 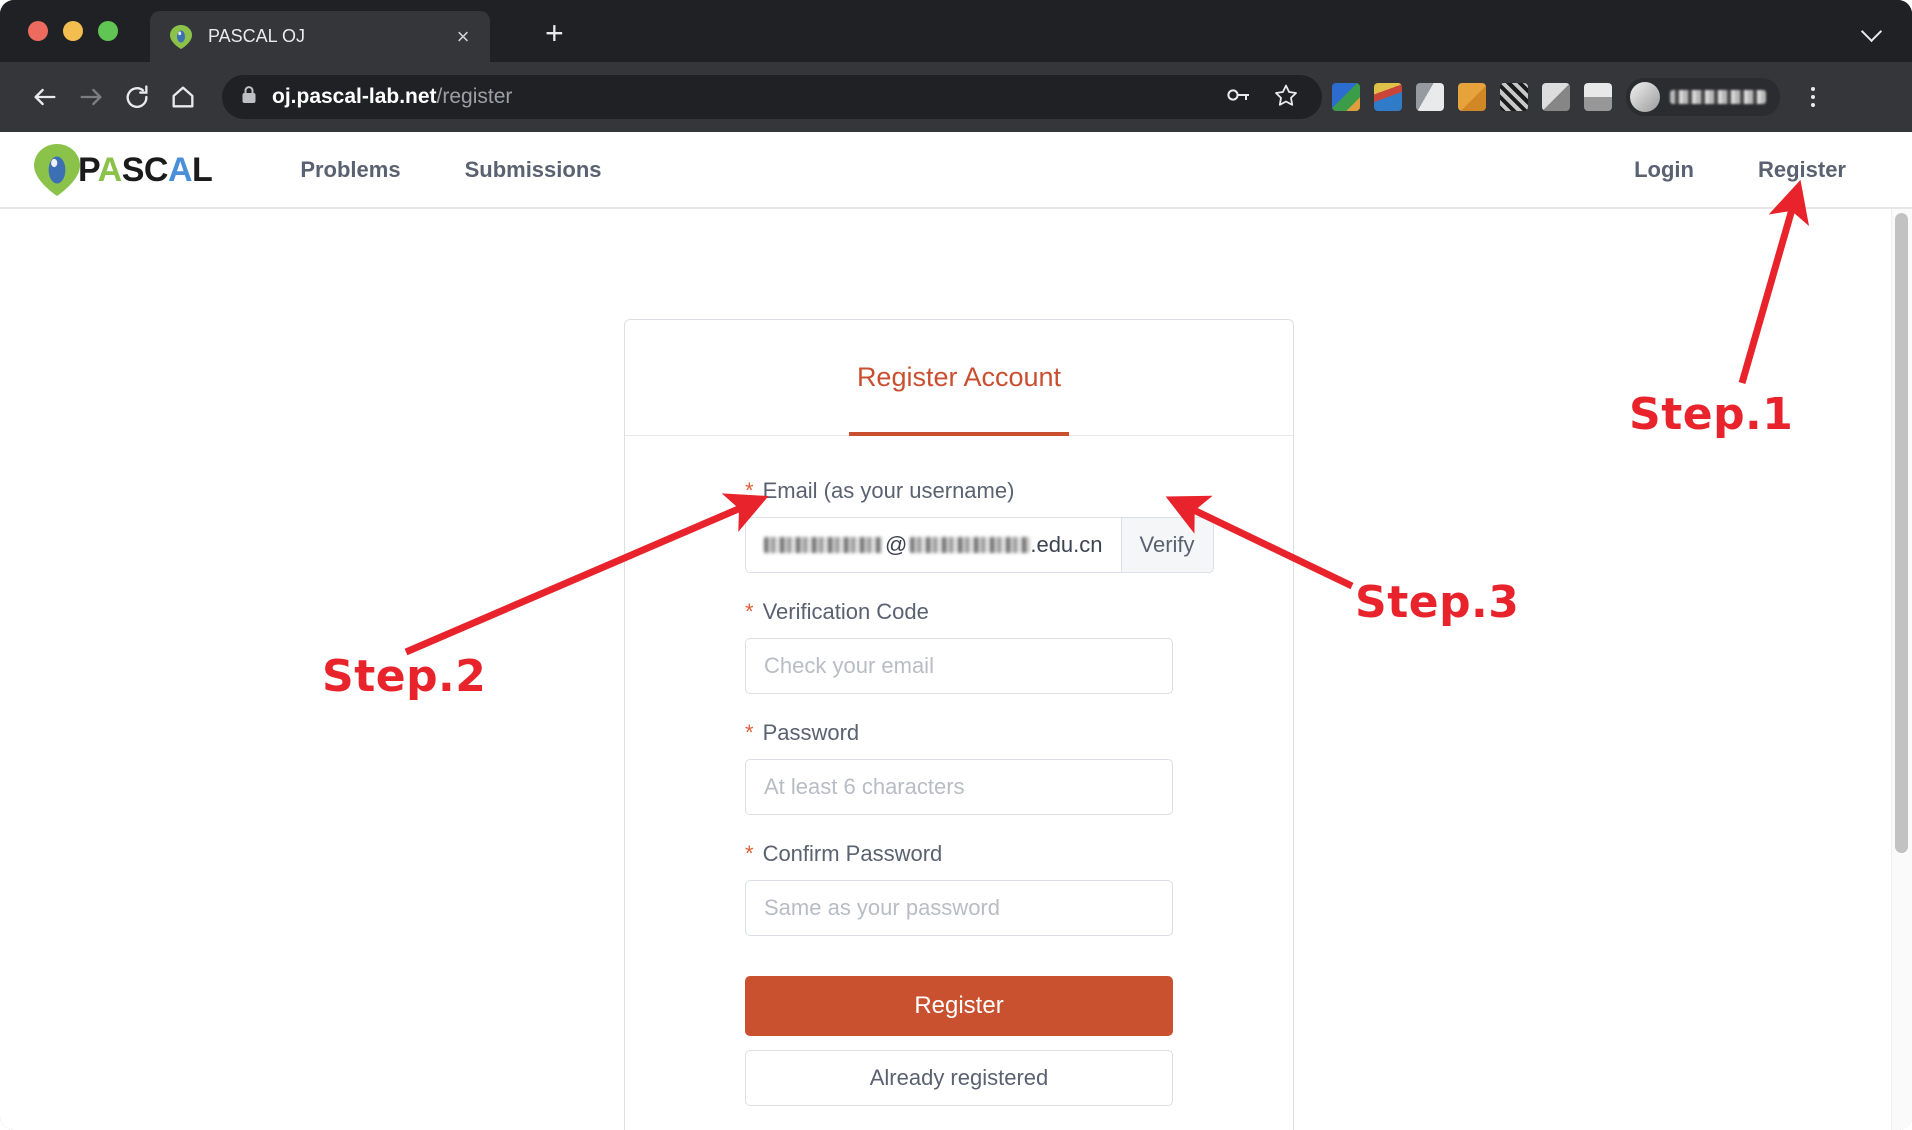 I want to click on email-local-redacted, so click(x=823, y=545).